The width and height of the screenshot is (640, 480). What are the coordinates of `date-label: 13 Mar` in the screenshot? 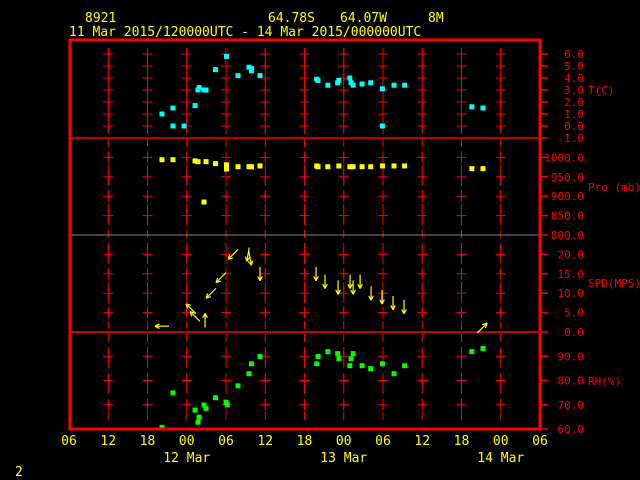 It's located at (343, 458).